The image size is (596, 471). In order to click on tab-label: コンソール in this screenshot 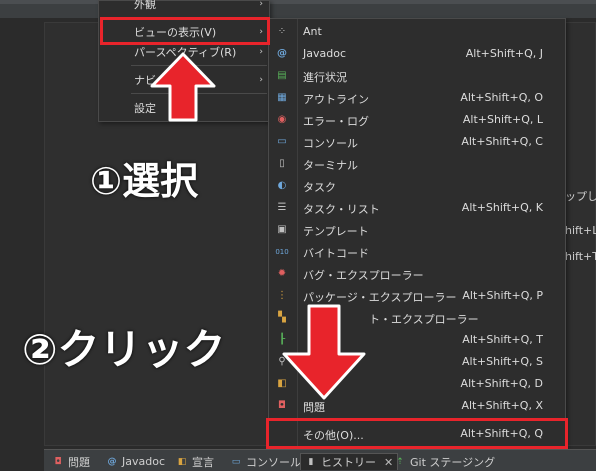, I will do `click(273, 462)`.